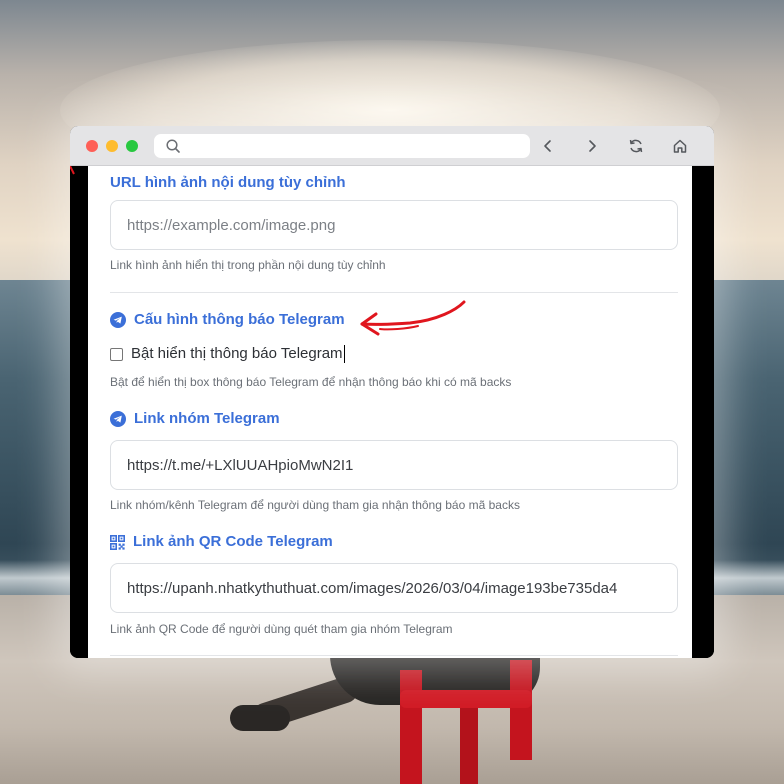 The height and width of the screenshot is (784, 784). I want to click on reload-icon, so click(636, 146).